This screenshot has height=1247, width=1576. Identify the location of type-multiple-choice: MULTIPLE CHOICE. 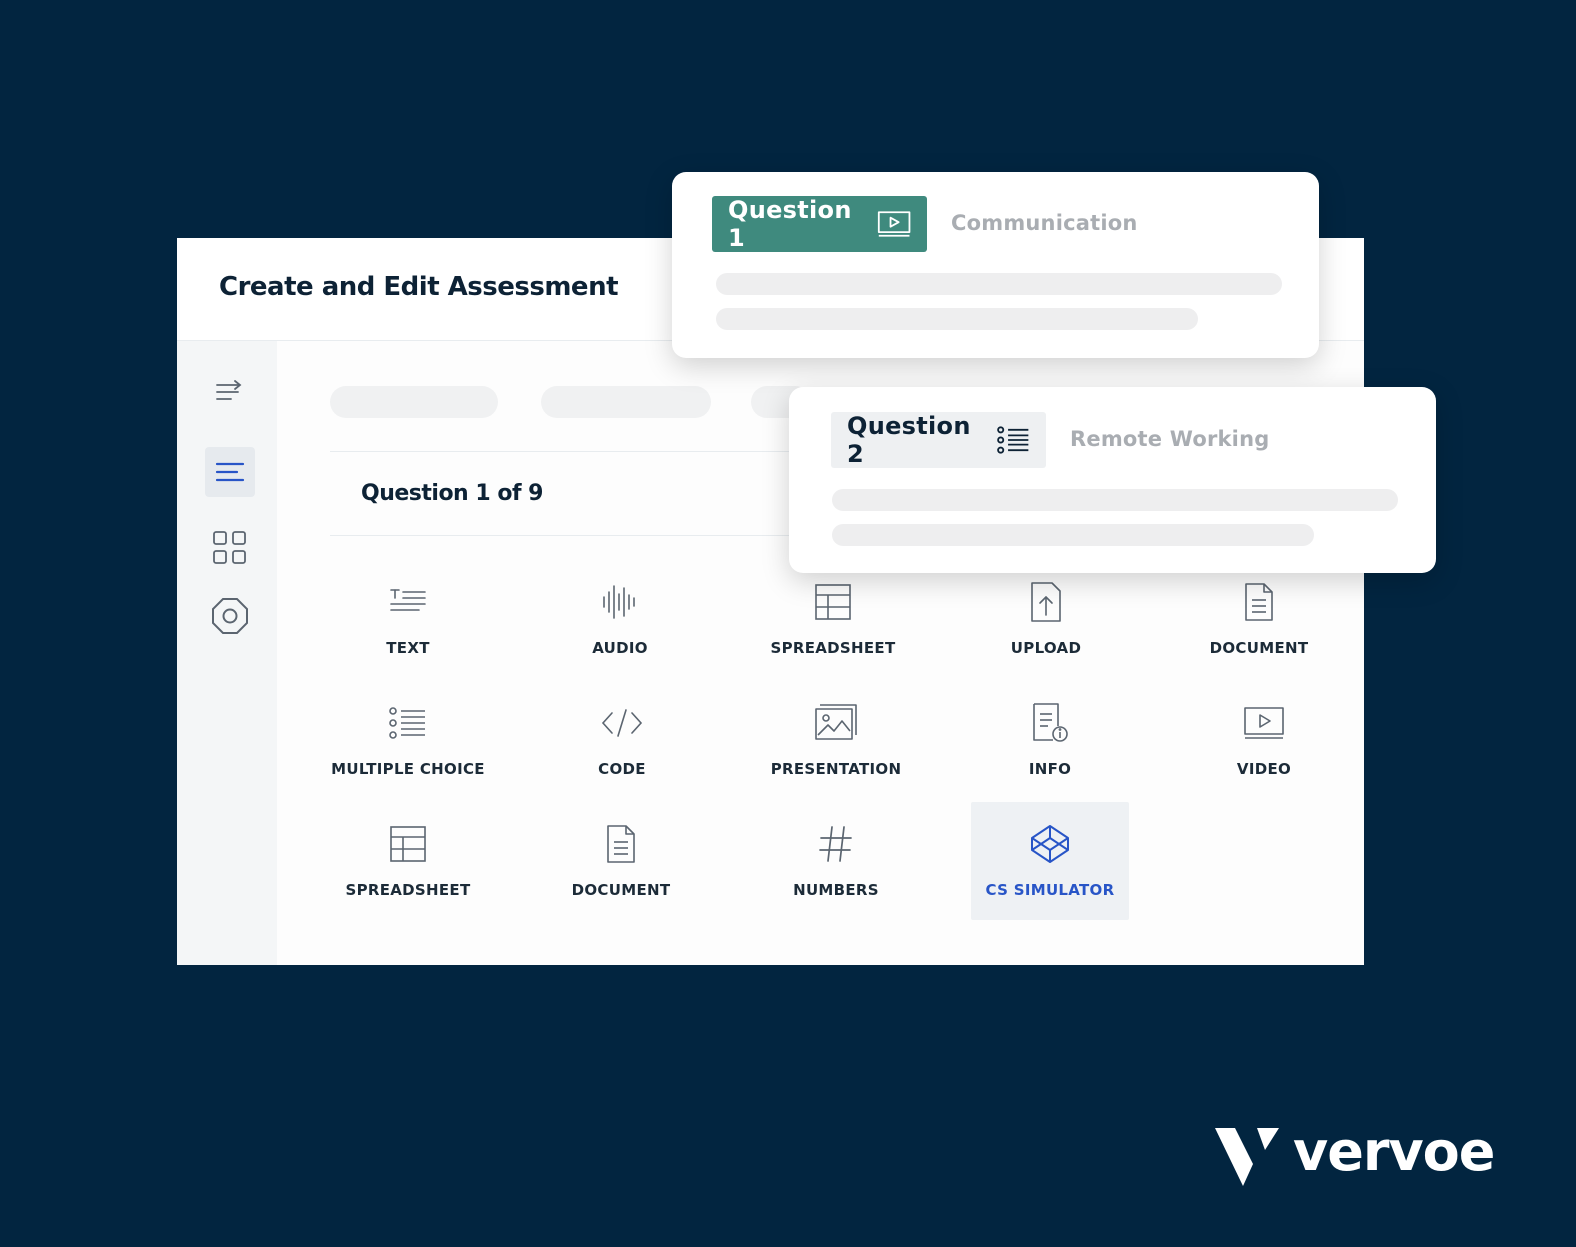
(408, 744).